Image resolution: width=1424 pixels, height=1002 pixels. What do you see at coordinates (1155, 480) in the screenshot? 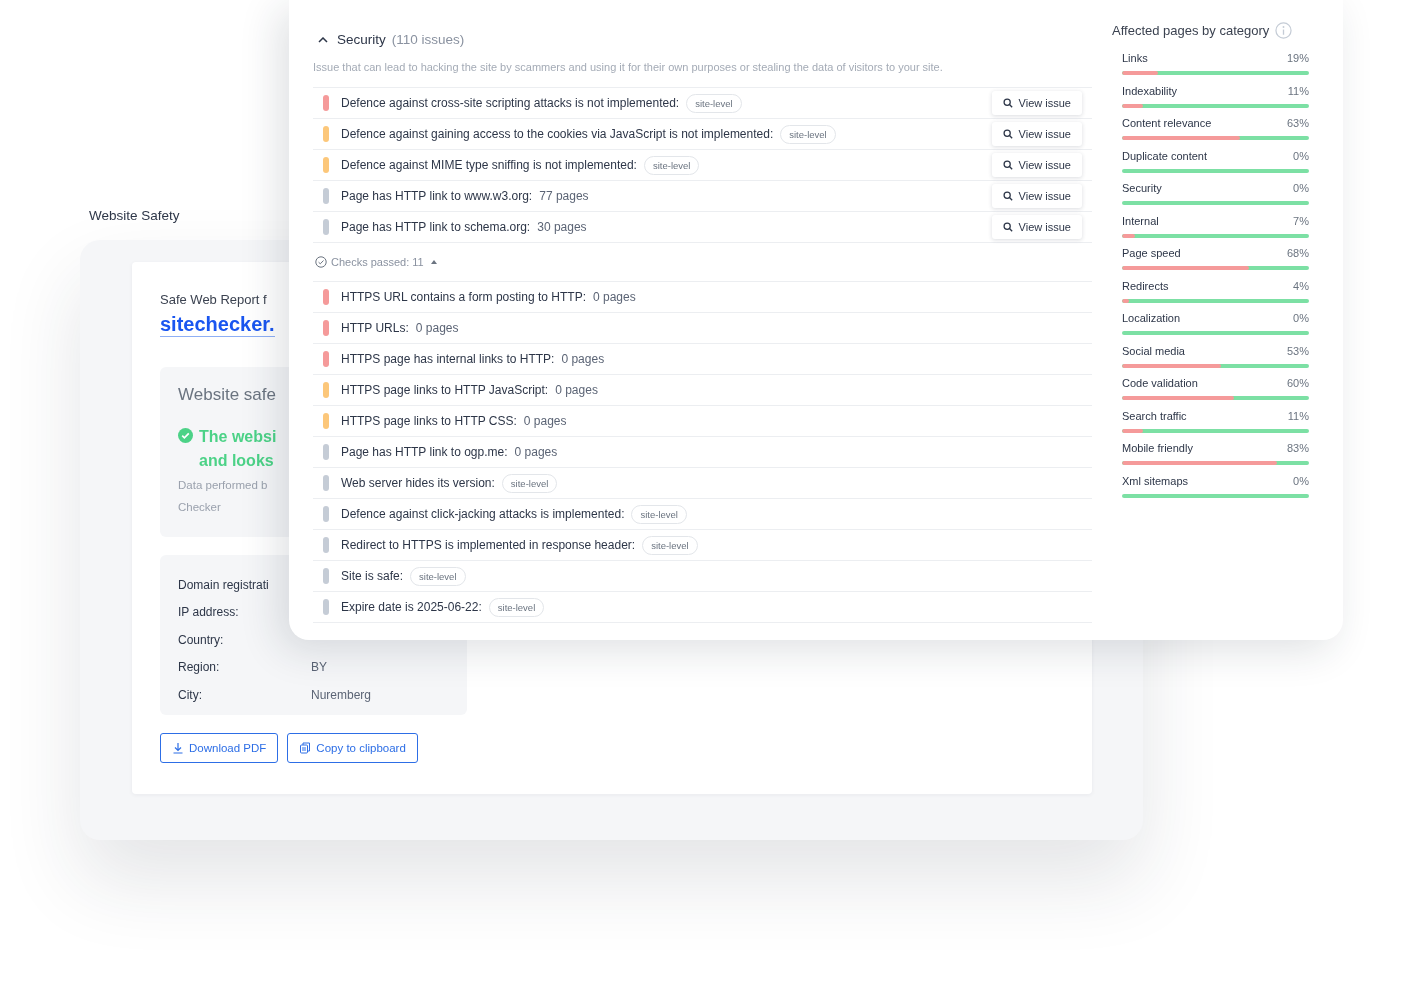
I see `category-name: Xml sitemaps` at bounding box center [1155, 480].